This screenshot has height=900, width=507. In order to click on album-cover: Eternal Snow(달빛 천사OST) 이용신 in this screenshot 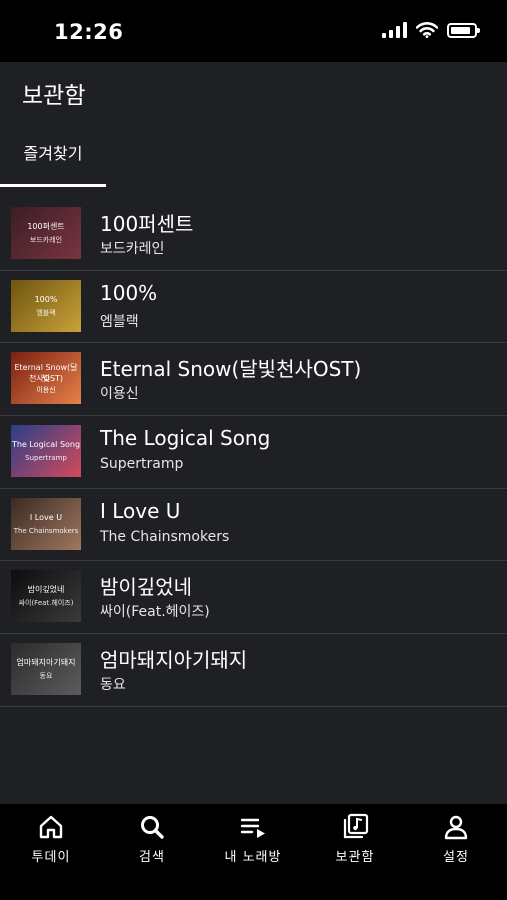, I will do `click(46, 378)`.